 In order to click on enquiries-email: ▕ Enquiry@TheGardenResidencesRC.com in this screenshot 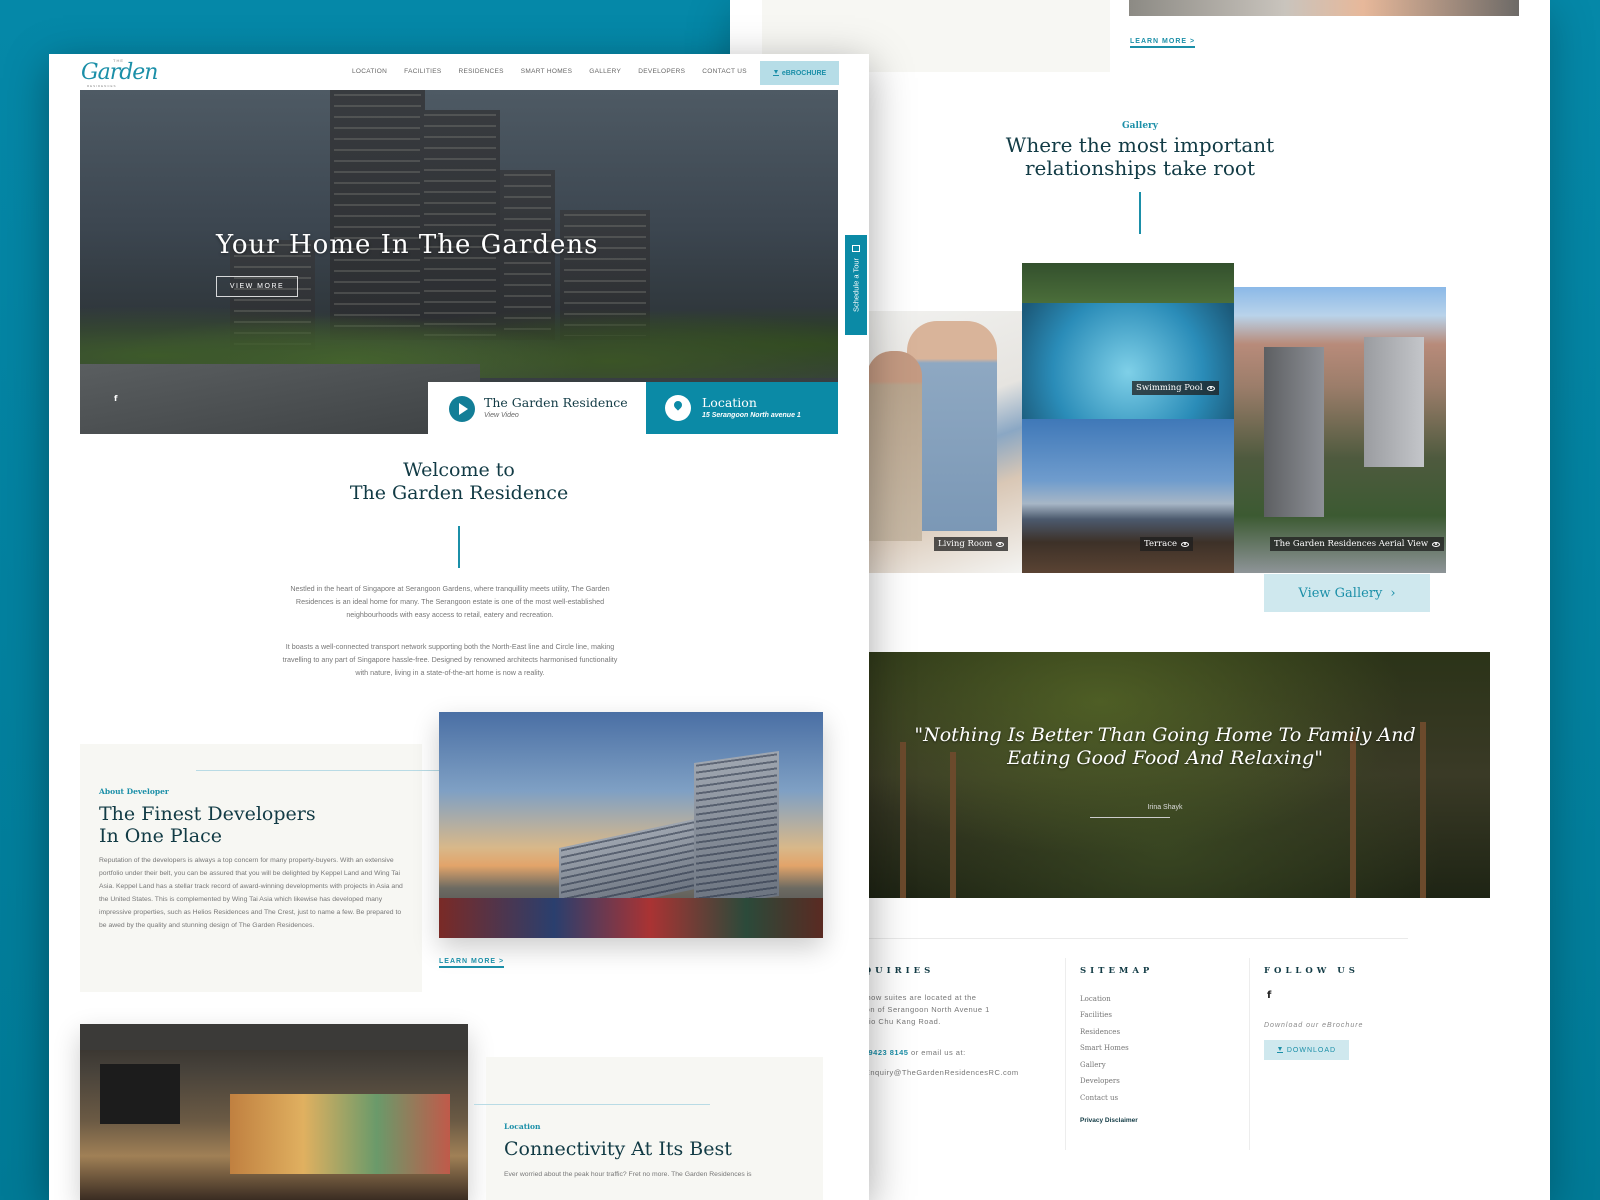, I will do `click(934, 1073)`.